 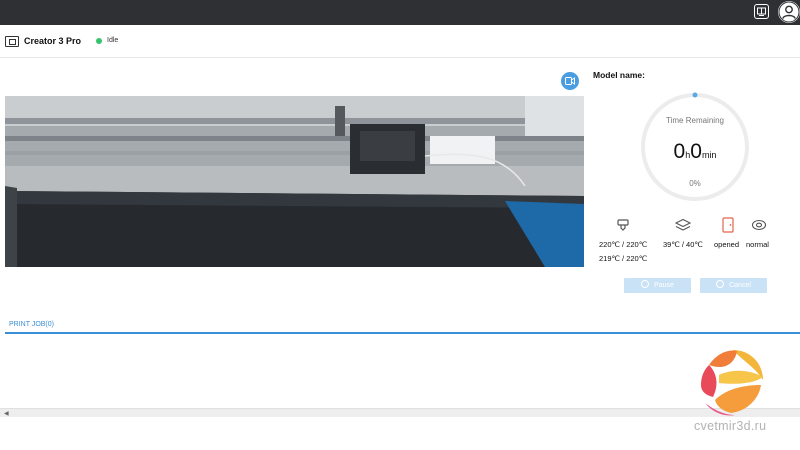 What do you see at coordinates (645, 284) in the screenshot?
I see `pause-icon` at bounding box center [645, 284].